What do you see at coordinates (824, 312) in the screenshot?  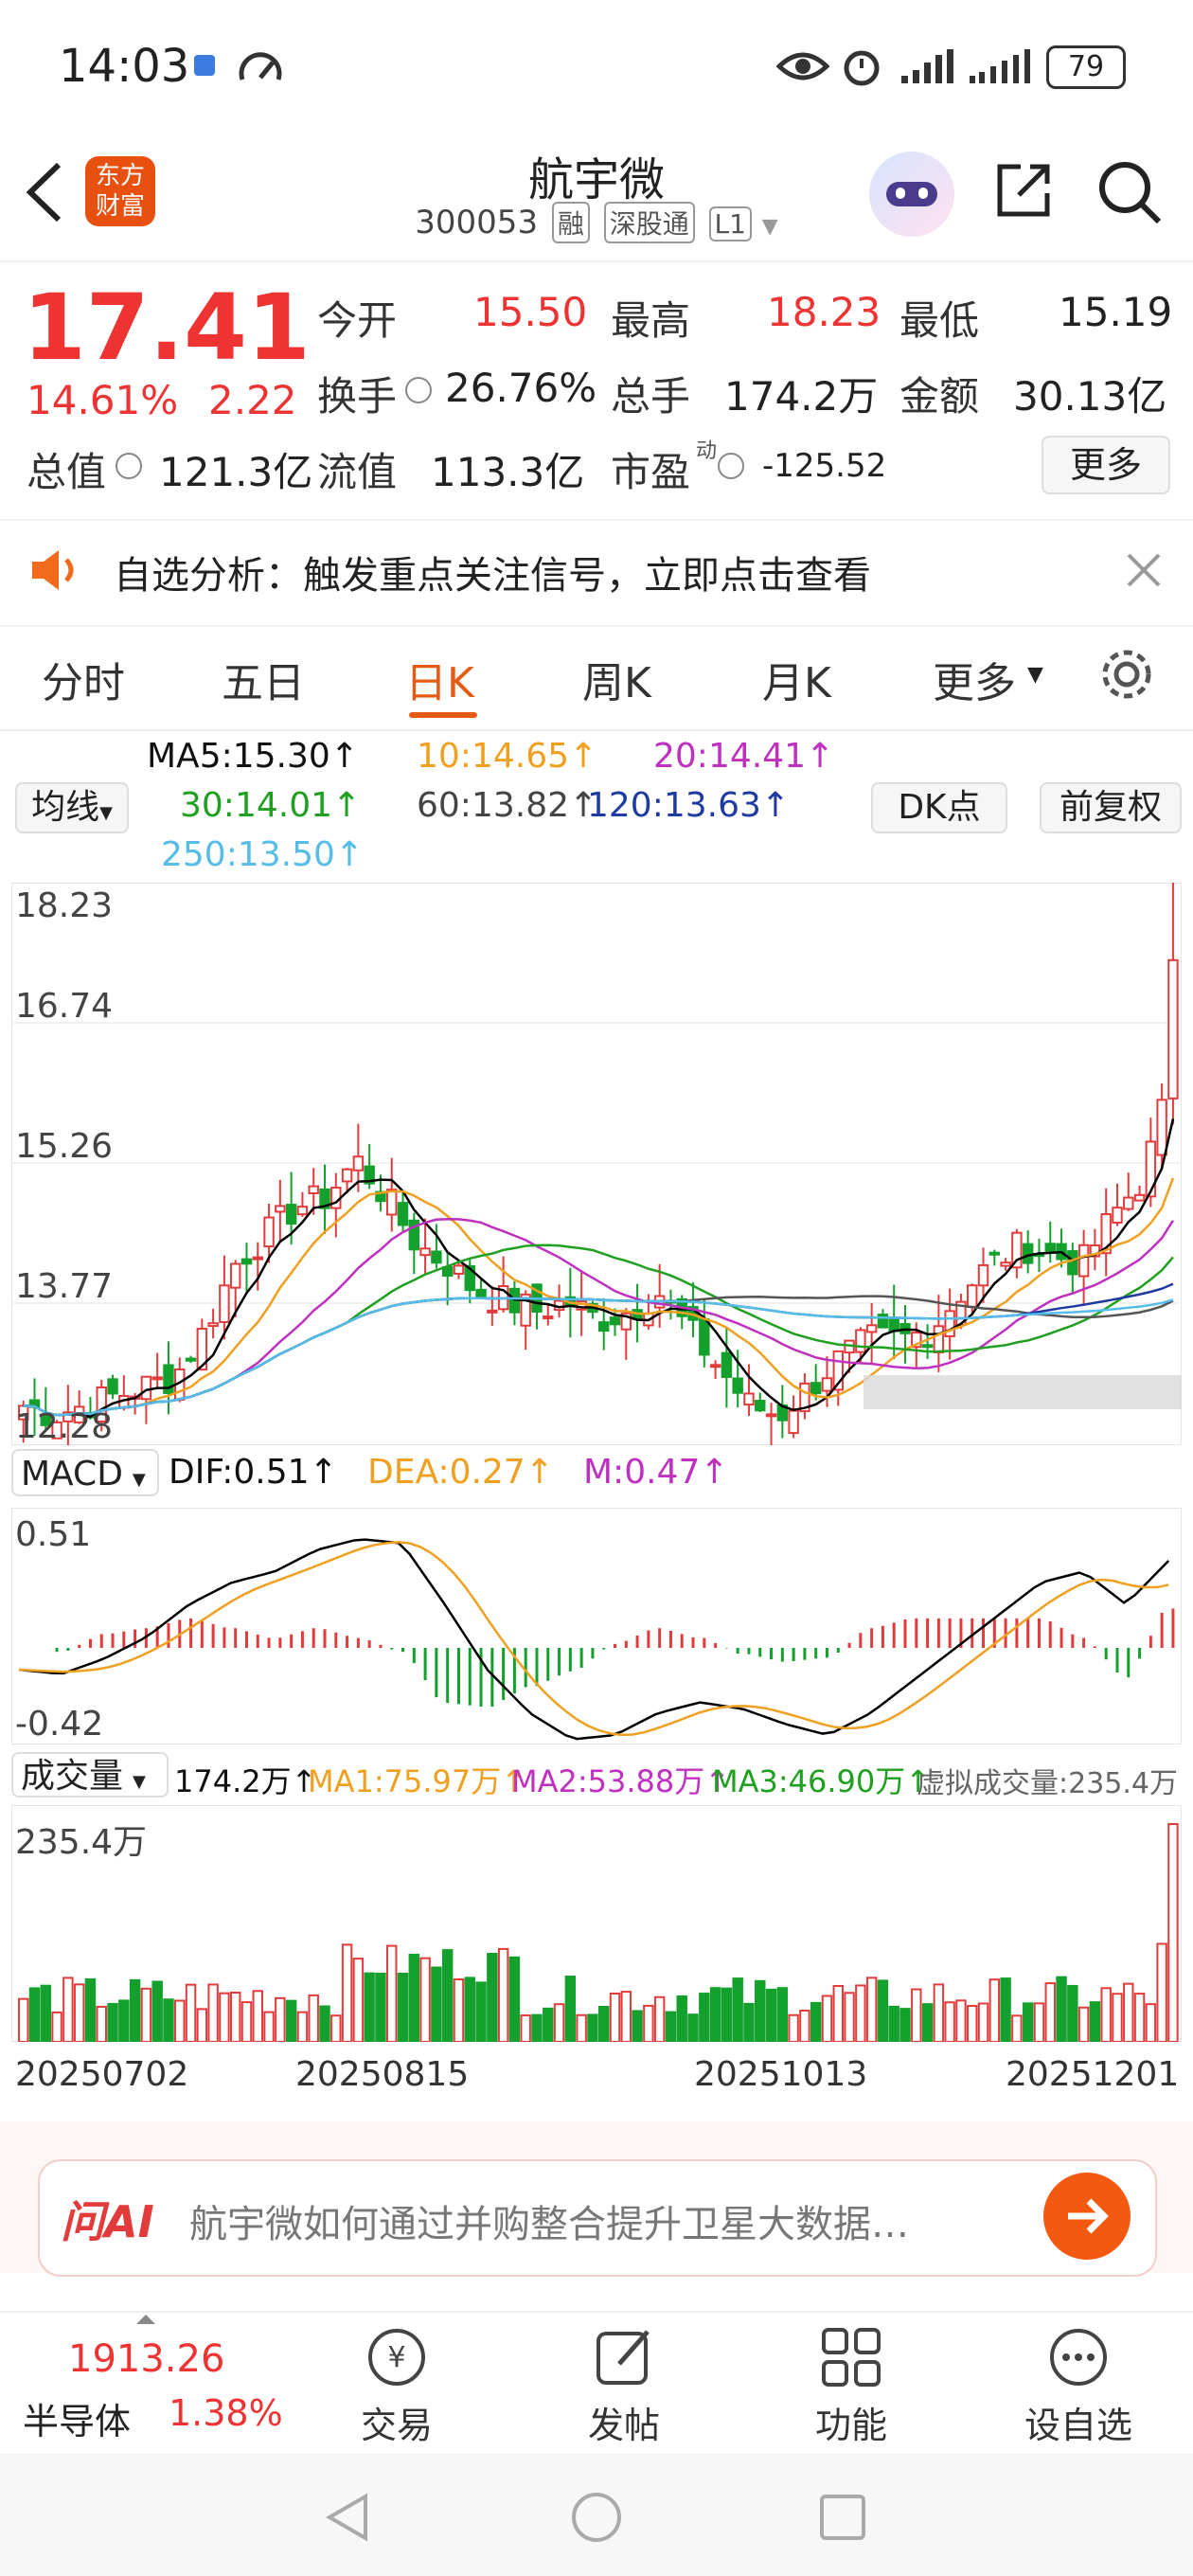 I see `high-value: 18.23` at bounding box center [824, 312].